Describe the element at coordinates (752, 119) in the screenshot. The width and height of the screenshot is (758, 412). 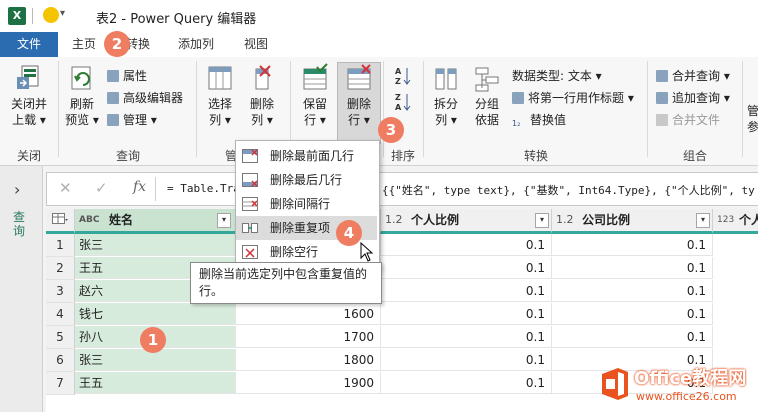
I see `partial-group-button: 管 参` at that location.